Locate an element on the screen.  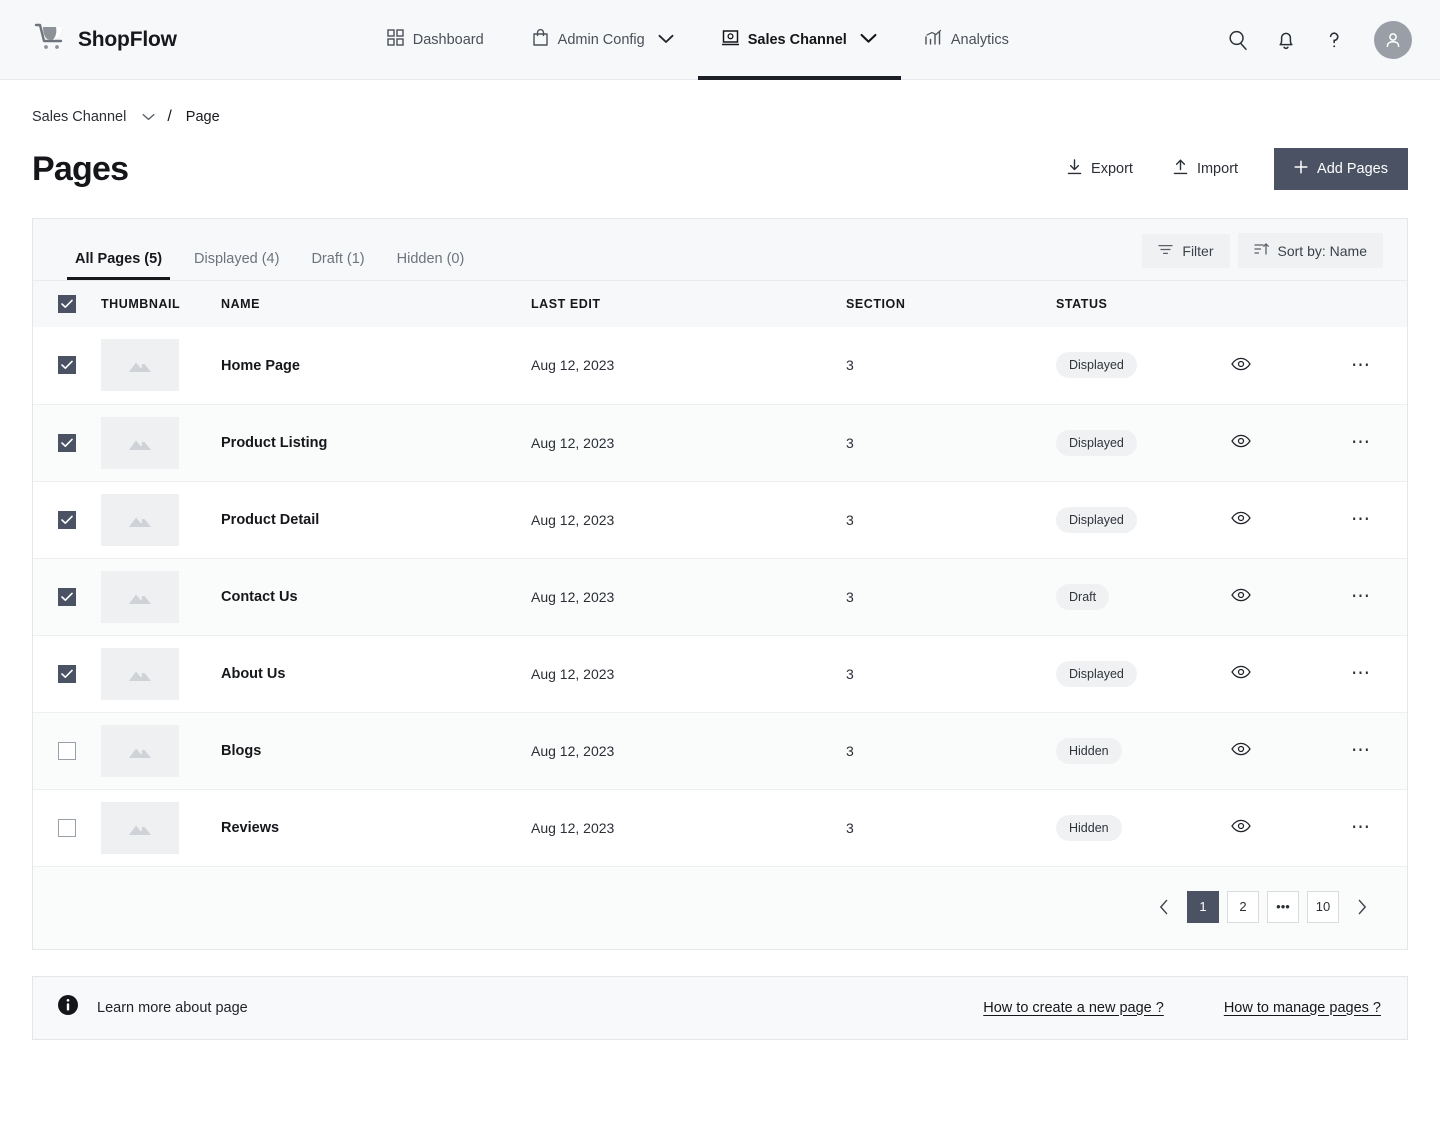
row-actions-cell: ⋯ is located at coordinates (1379, 365).